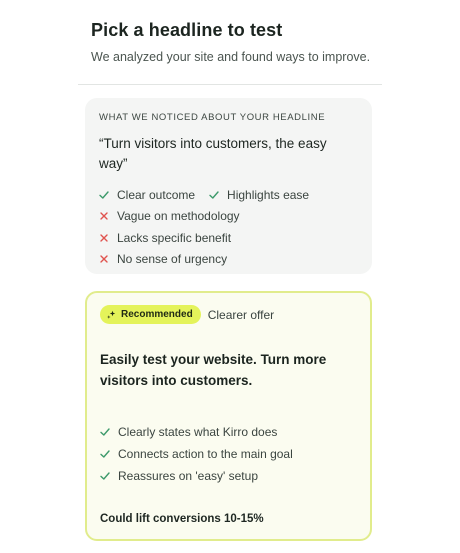 This screenshot has height=553, width=460. I want to click on list-item: Lacks specific benefit, so click(228, 238).